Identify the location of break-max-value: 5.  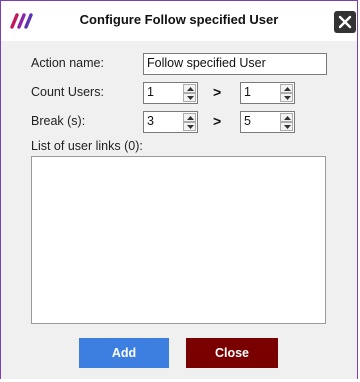
(247, 121).